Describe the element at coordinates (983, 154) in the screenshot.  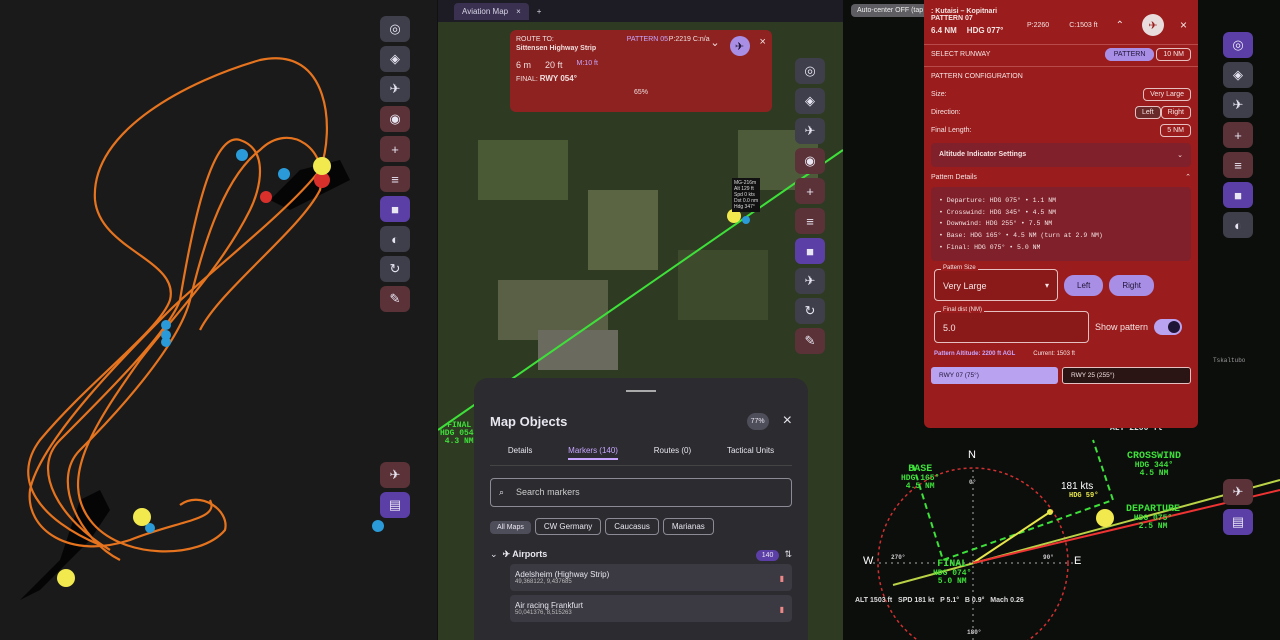
I see `altitude-settings-label: Altitude Indicator Settings` at that location.